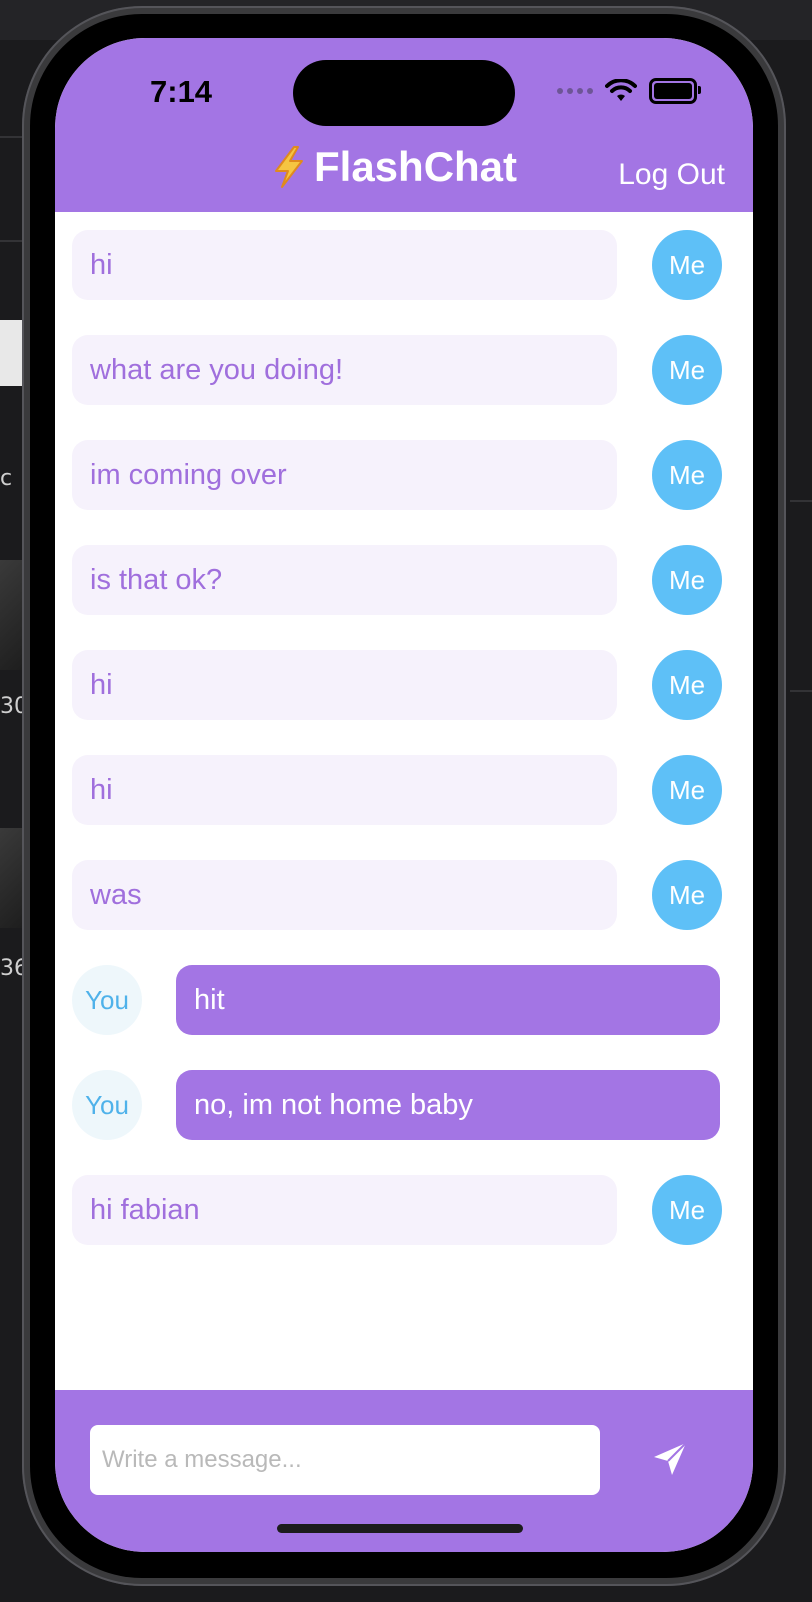 This screenshot has height=1602, width=812. I want to click on message-input, so click(345, 1460).